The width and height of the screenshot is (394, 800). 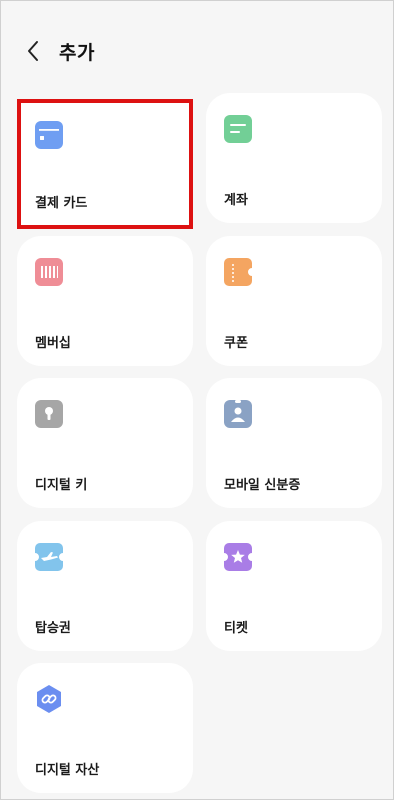 I want to click on digital-key-icon, so click(x=49, y=414).